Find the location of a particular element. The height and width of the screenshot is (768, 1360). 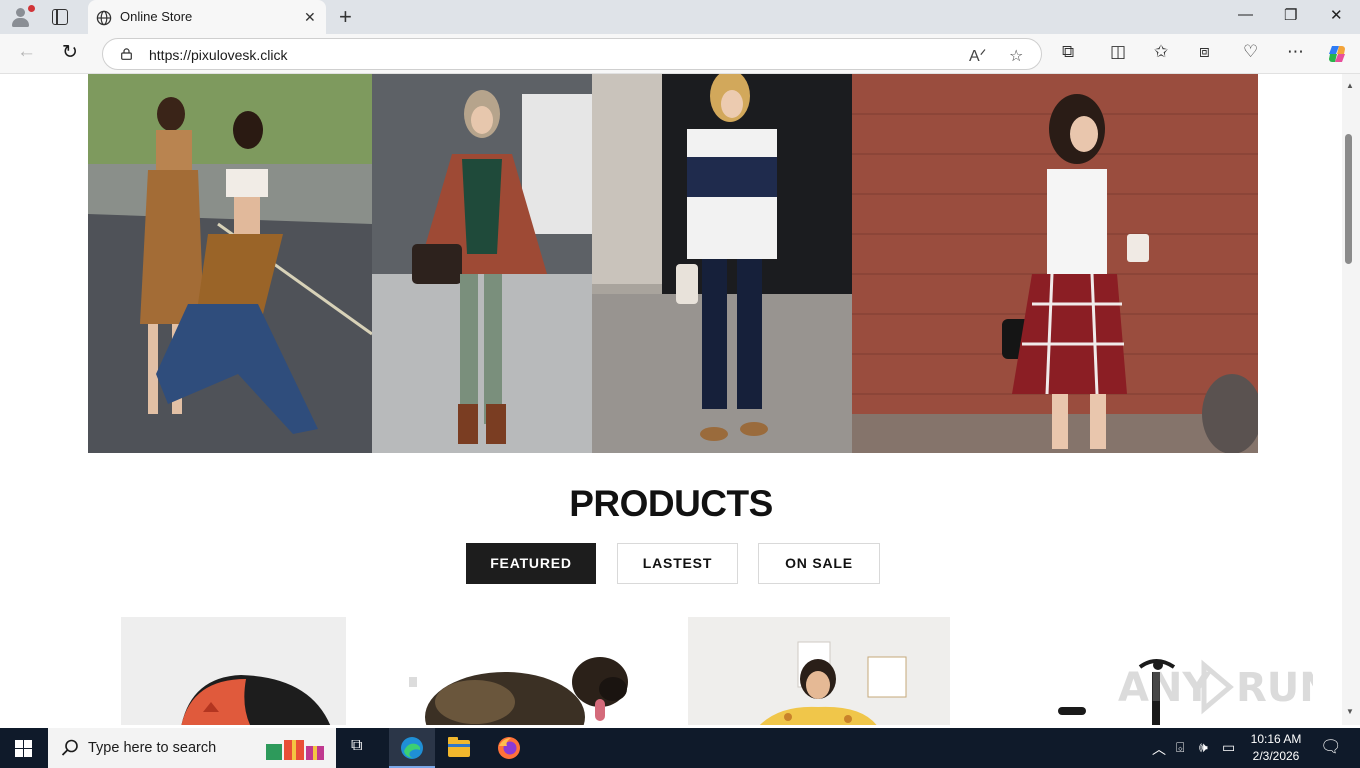

browser-titlebar: Online Store ✕ + — ❐ ✕ is located at coordinates (680, 17).